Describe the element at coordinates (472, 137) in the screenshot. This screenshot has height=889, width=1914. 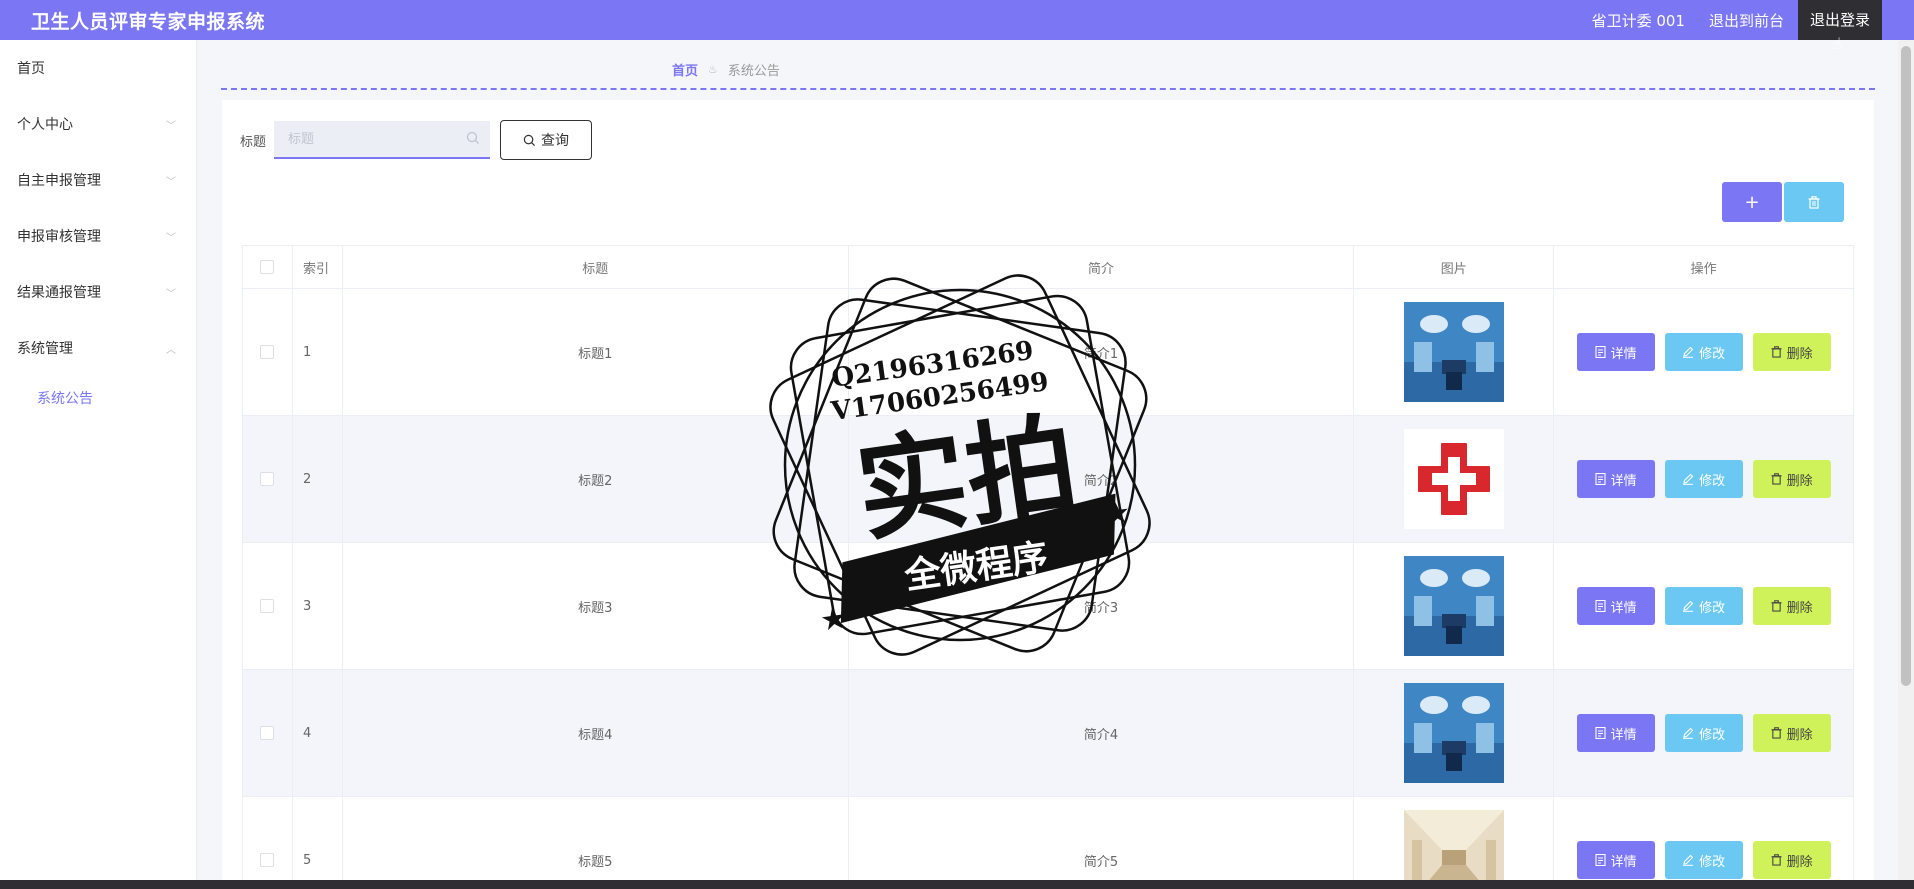
I see `search-icon` at that location.